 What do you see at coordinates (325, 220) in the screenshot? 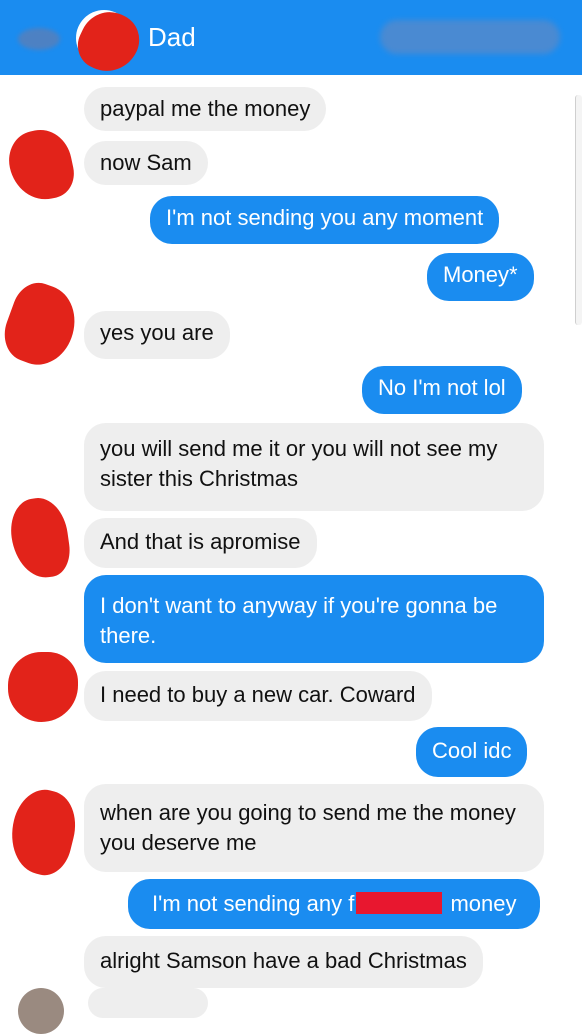
I see `message-outgoing: I'm not sending you any moment` at bounding box center [325, 220].